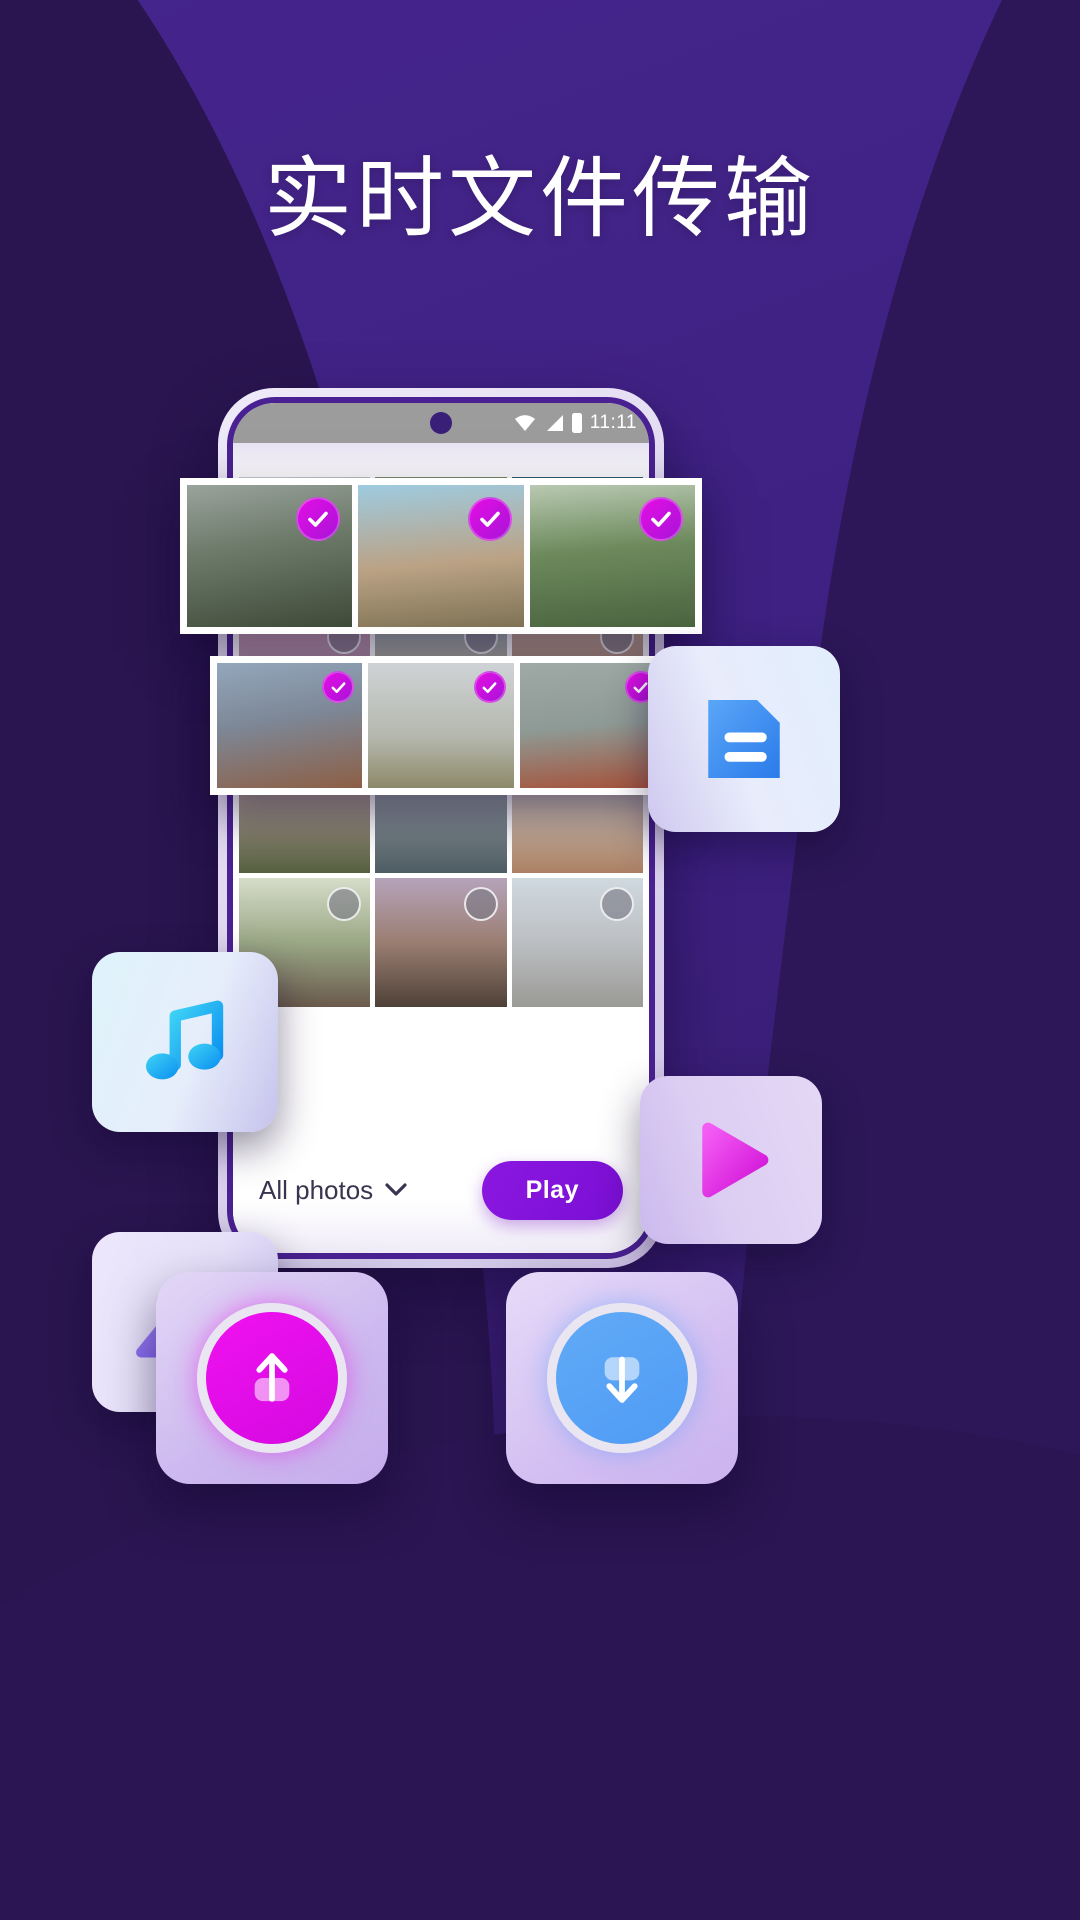 The height and width of the screenshot is (1920, 1080). I want to click on chevron-down-icon, so click(396, 1189).